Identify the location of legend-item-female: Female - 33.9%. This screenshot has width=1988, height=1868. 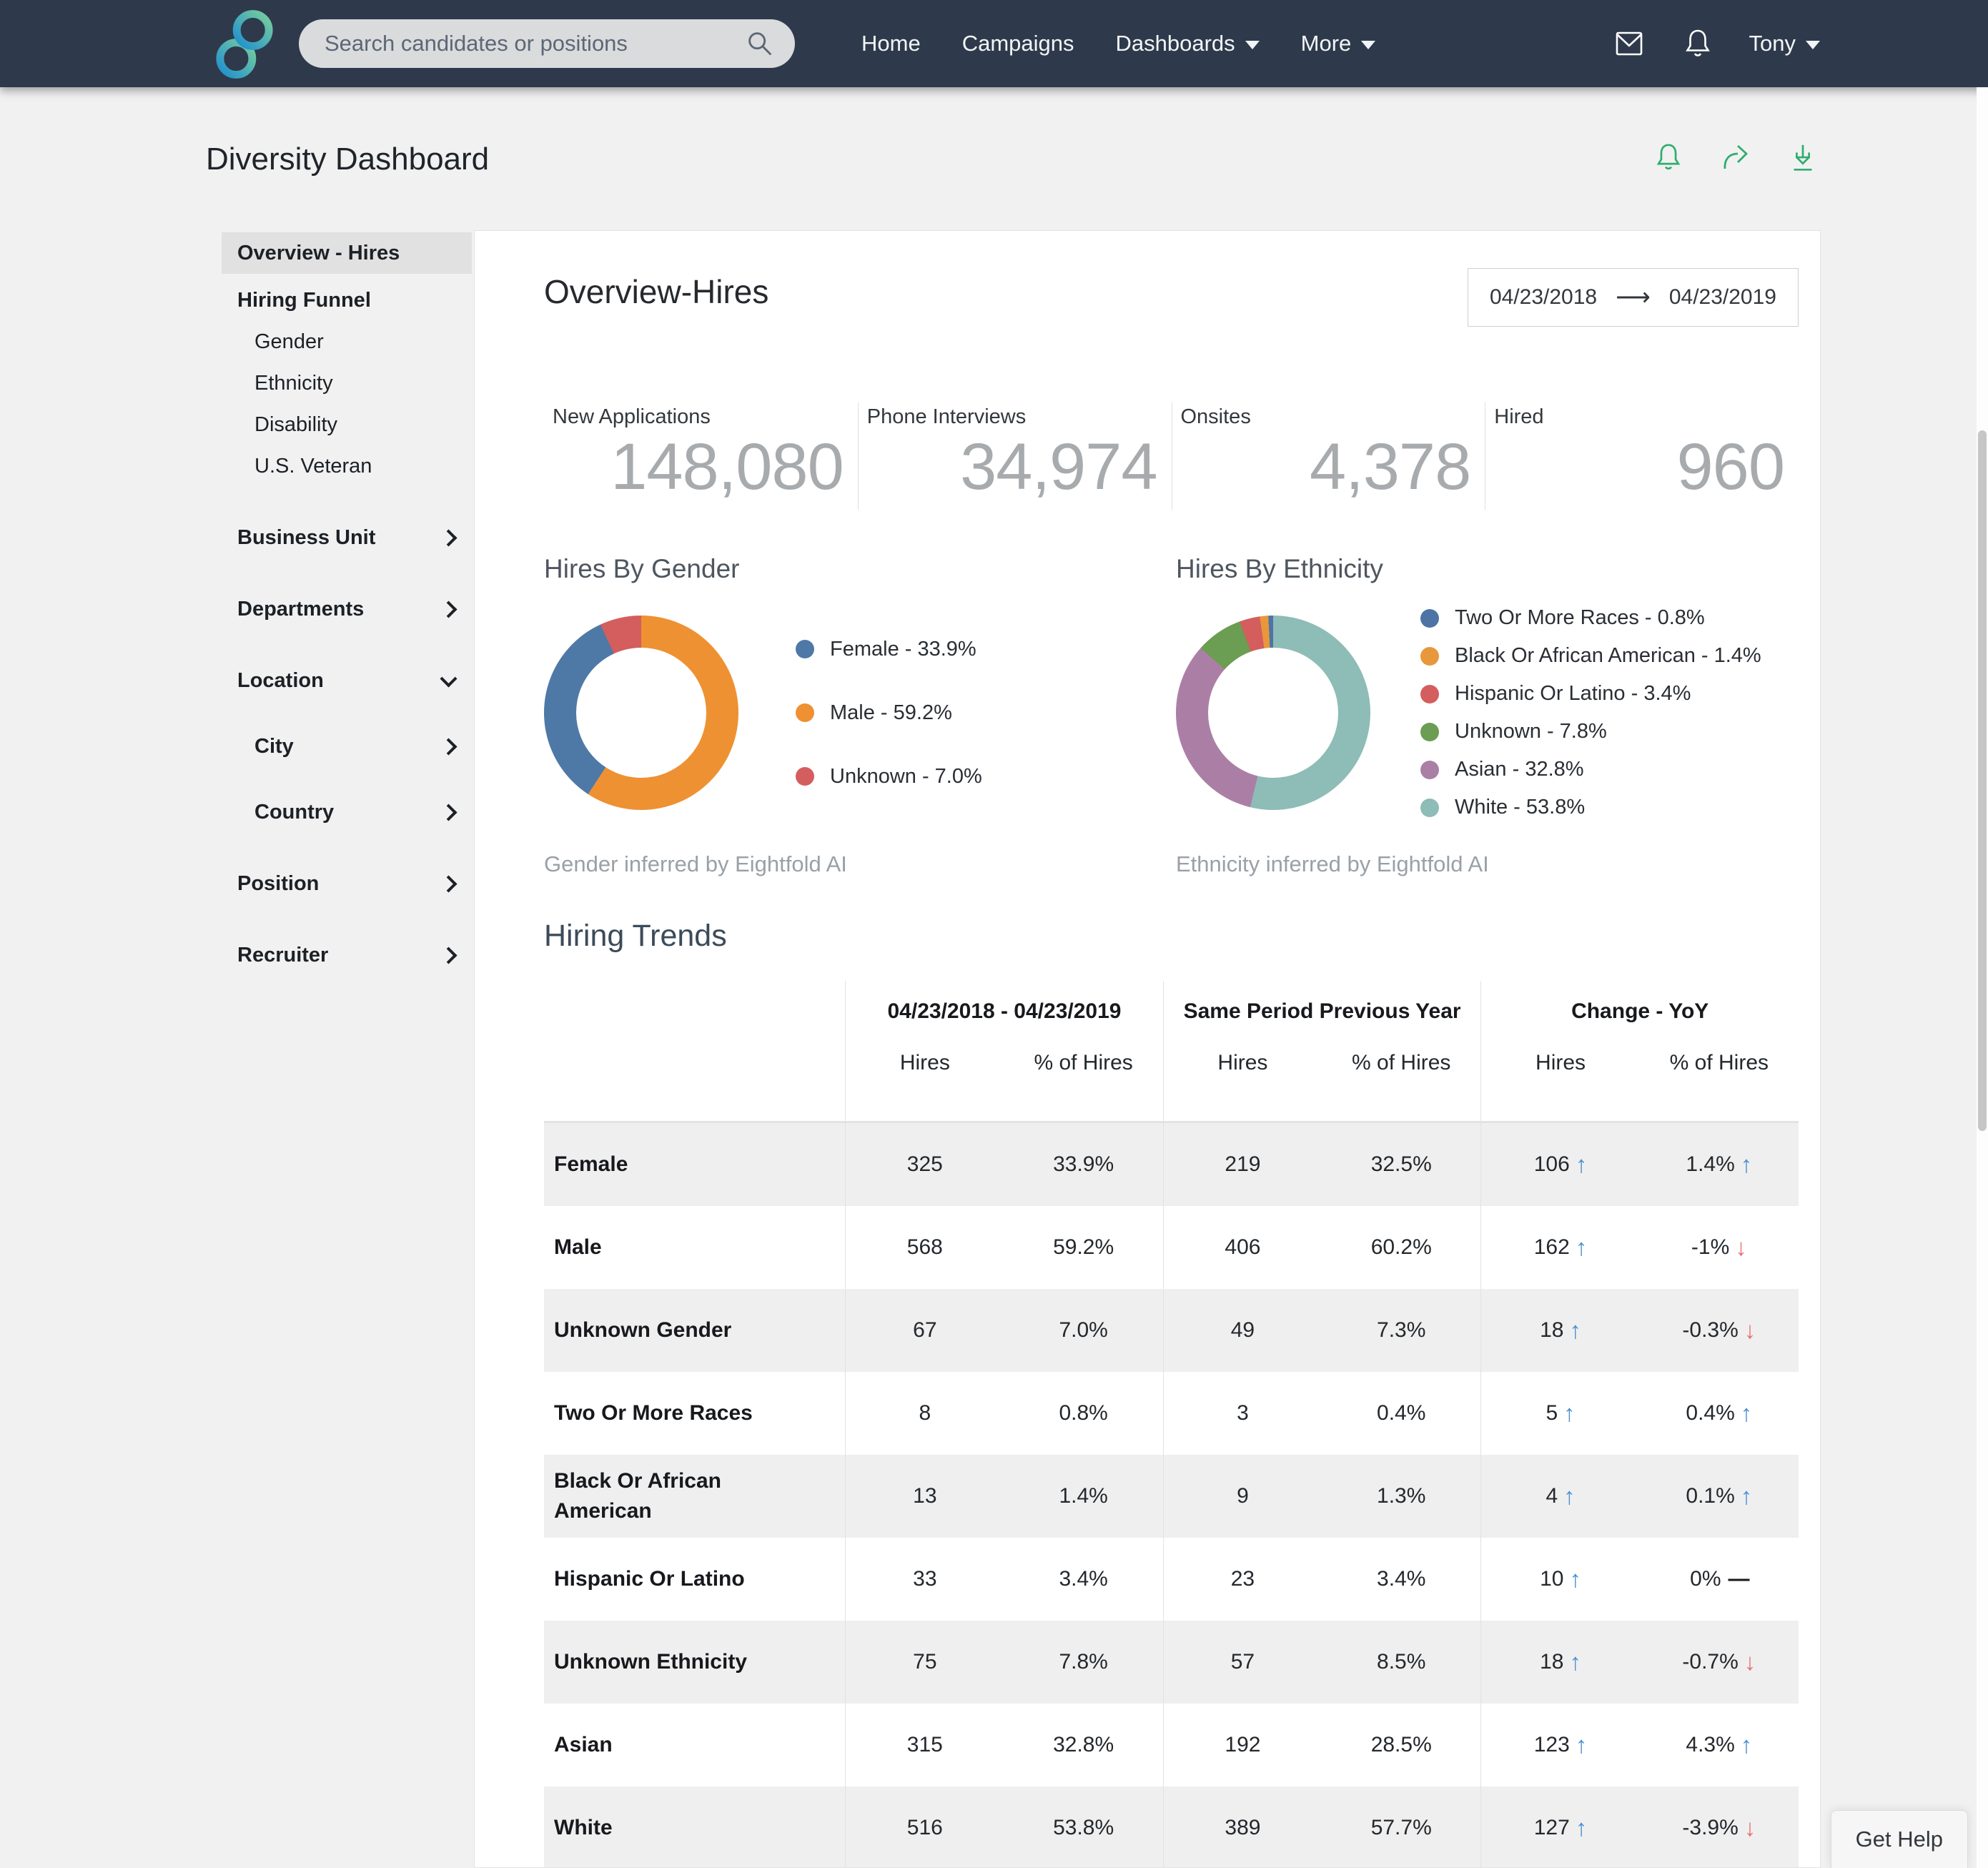
(889, 649).